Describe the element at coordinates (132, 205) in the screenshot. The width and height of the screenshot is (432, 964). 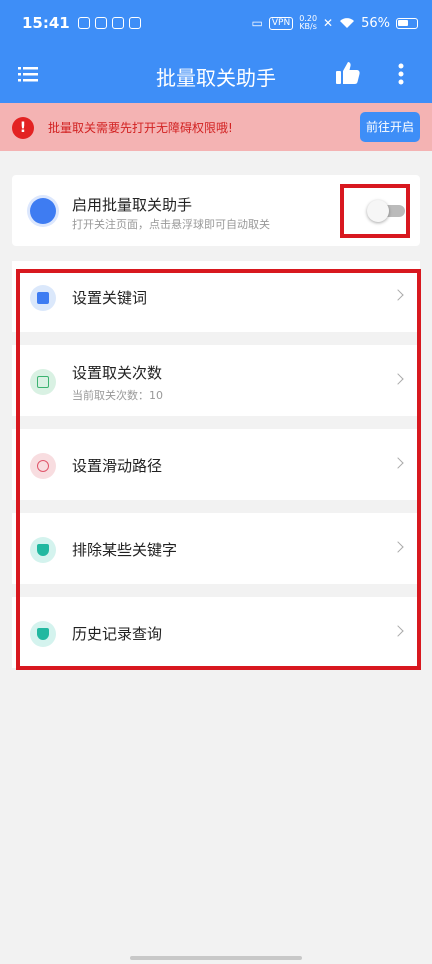
I see `enable-title: 启用批量取关助手` at that location.